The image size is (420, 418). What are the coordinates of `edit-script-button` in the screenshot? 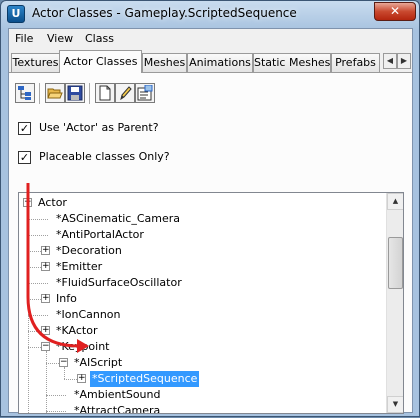 It's located at (125, 93).